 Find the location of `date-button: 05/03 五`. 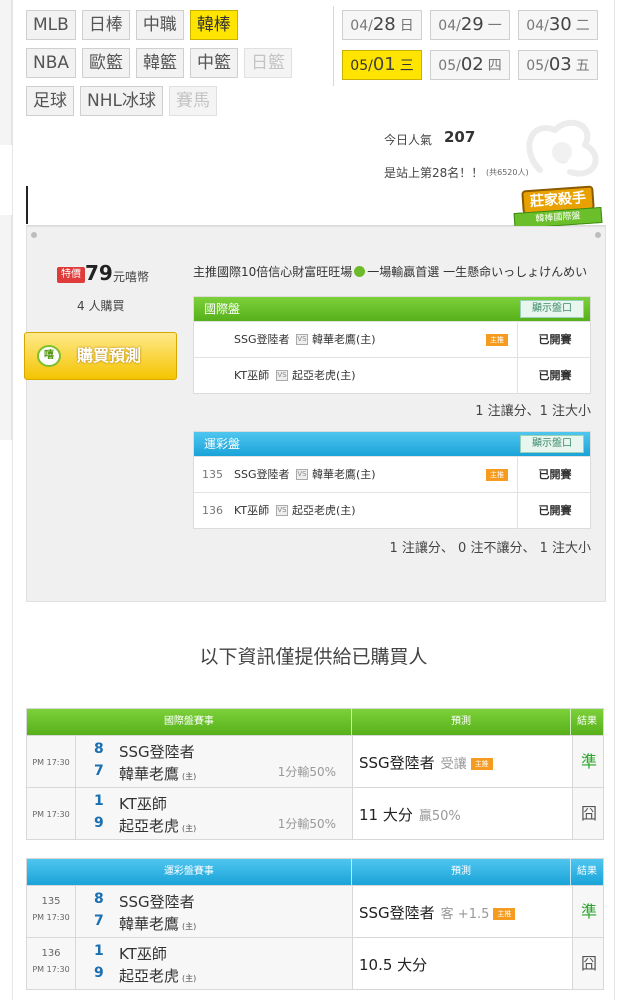

date-button: 05/03 五 is located at coordinates (558, 65).